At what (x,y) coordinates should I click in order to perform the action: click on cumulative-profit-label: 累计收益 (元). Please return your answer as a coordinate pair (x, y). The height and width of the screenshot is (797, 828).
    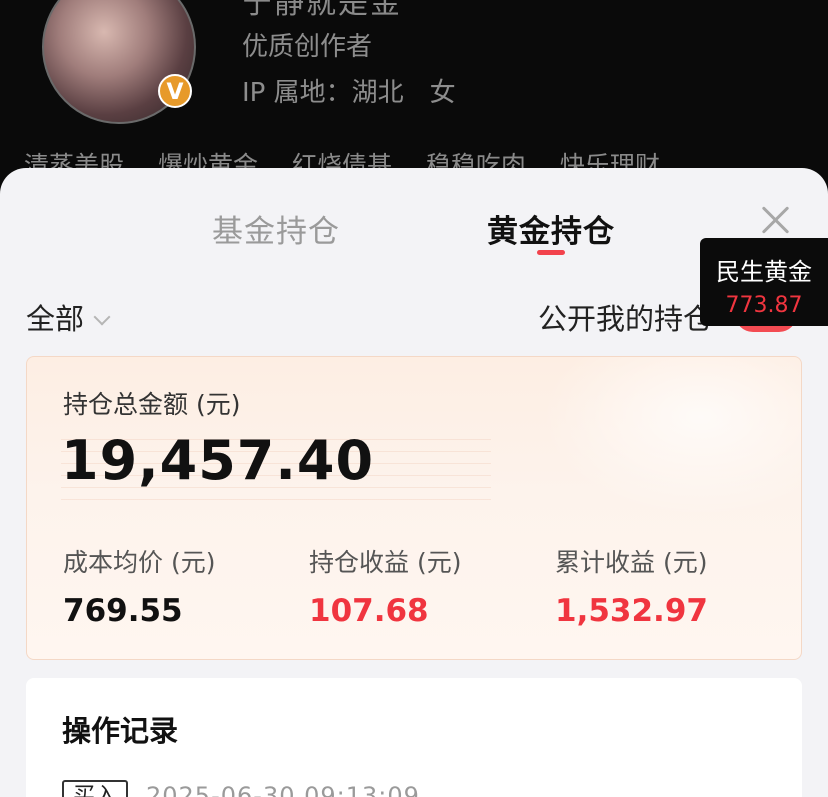
    Looking at the image, I should click on (631, 562).